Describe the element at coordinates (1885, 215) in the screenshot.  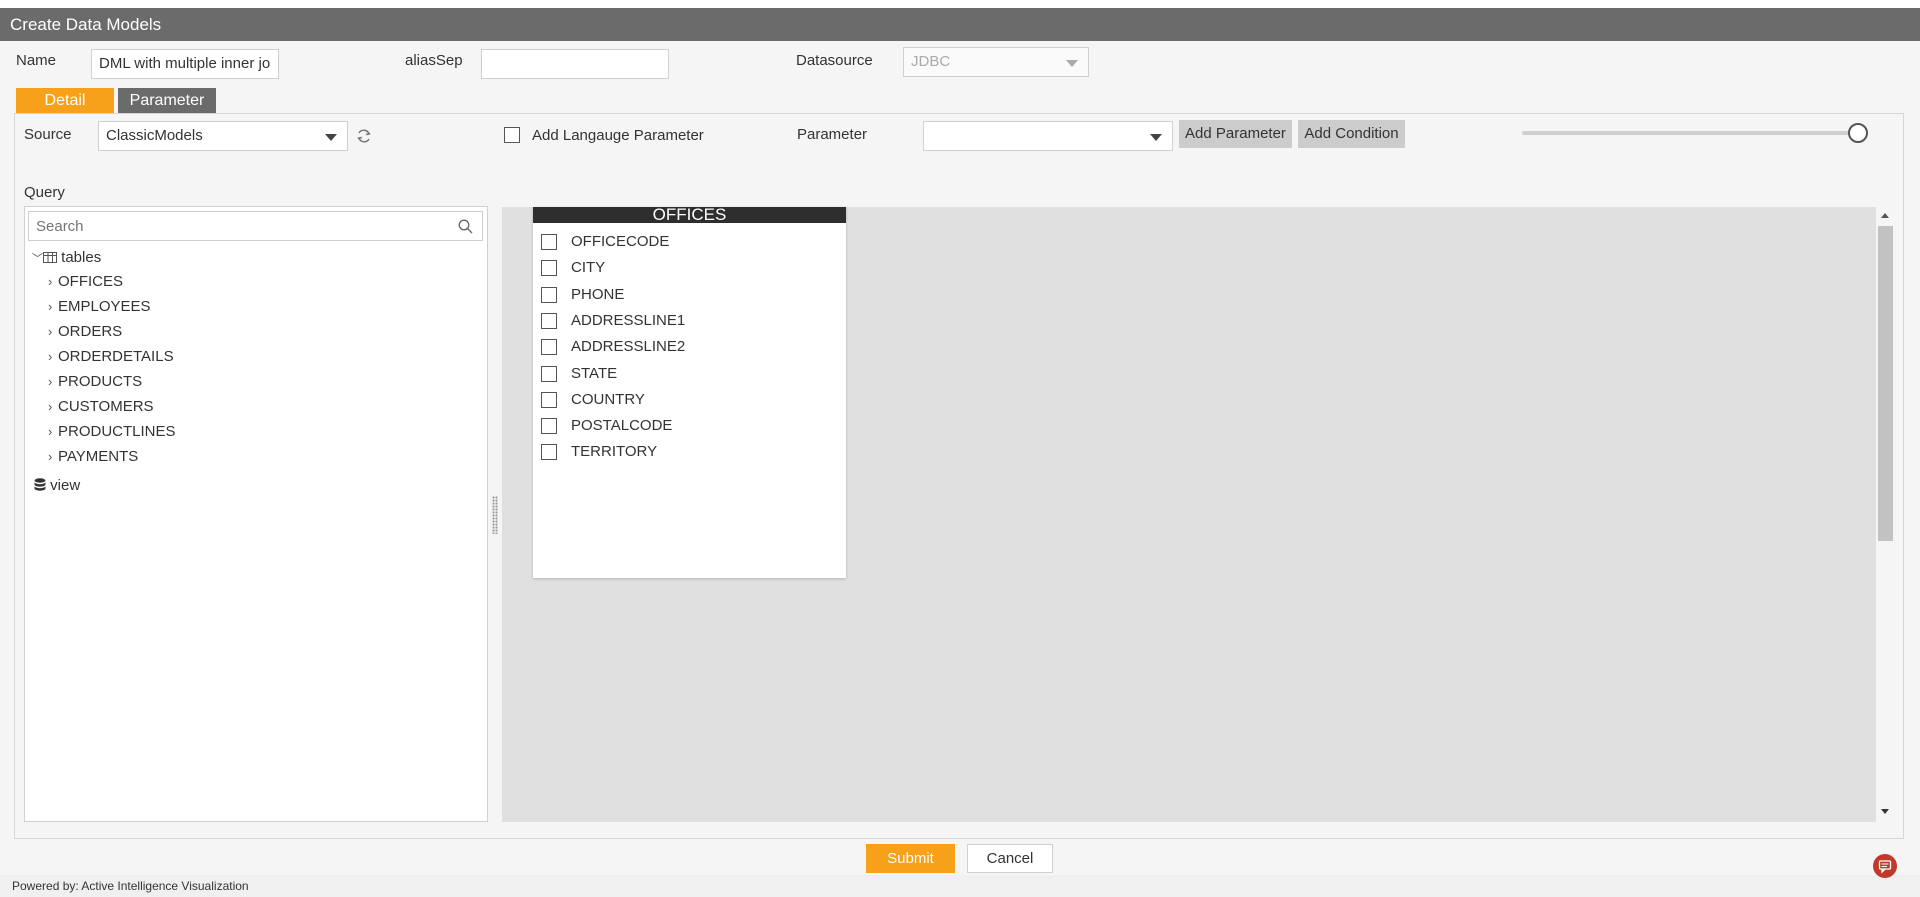
I see `scroll-up-arrow-icon` at that location.